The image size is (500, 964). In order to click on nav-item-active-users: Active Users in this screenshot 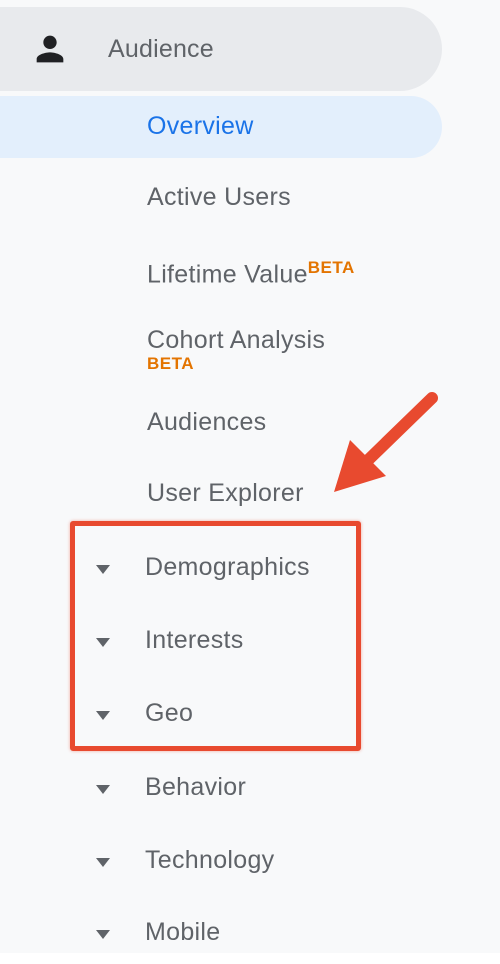, I will do `click(221, 198)`.